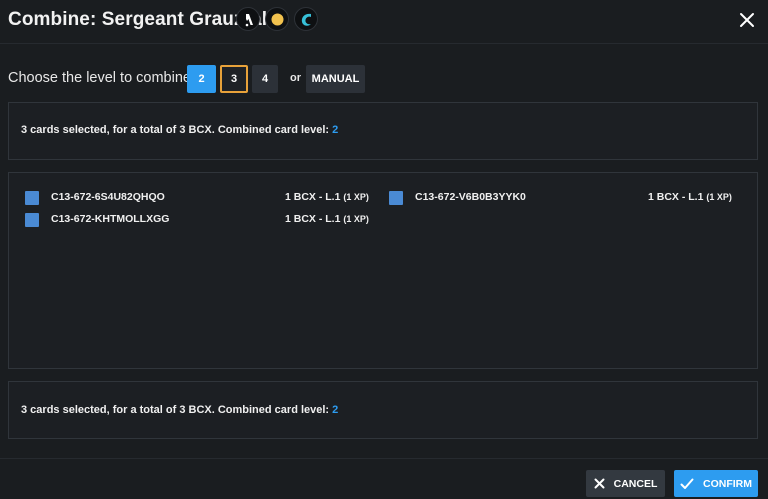  Describe the element at coordinates (470, 197) in the screenshot. I see `card-id: C13-672-V6B0B3YYK0` at that location.